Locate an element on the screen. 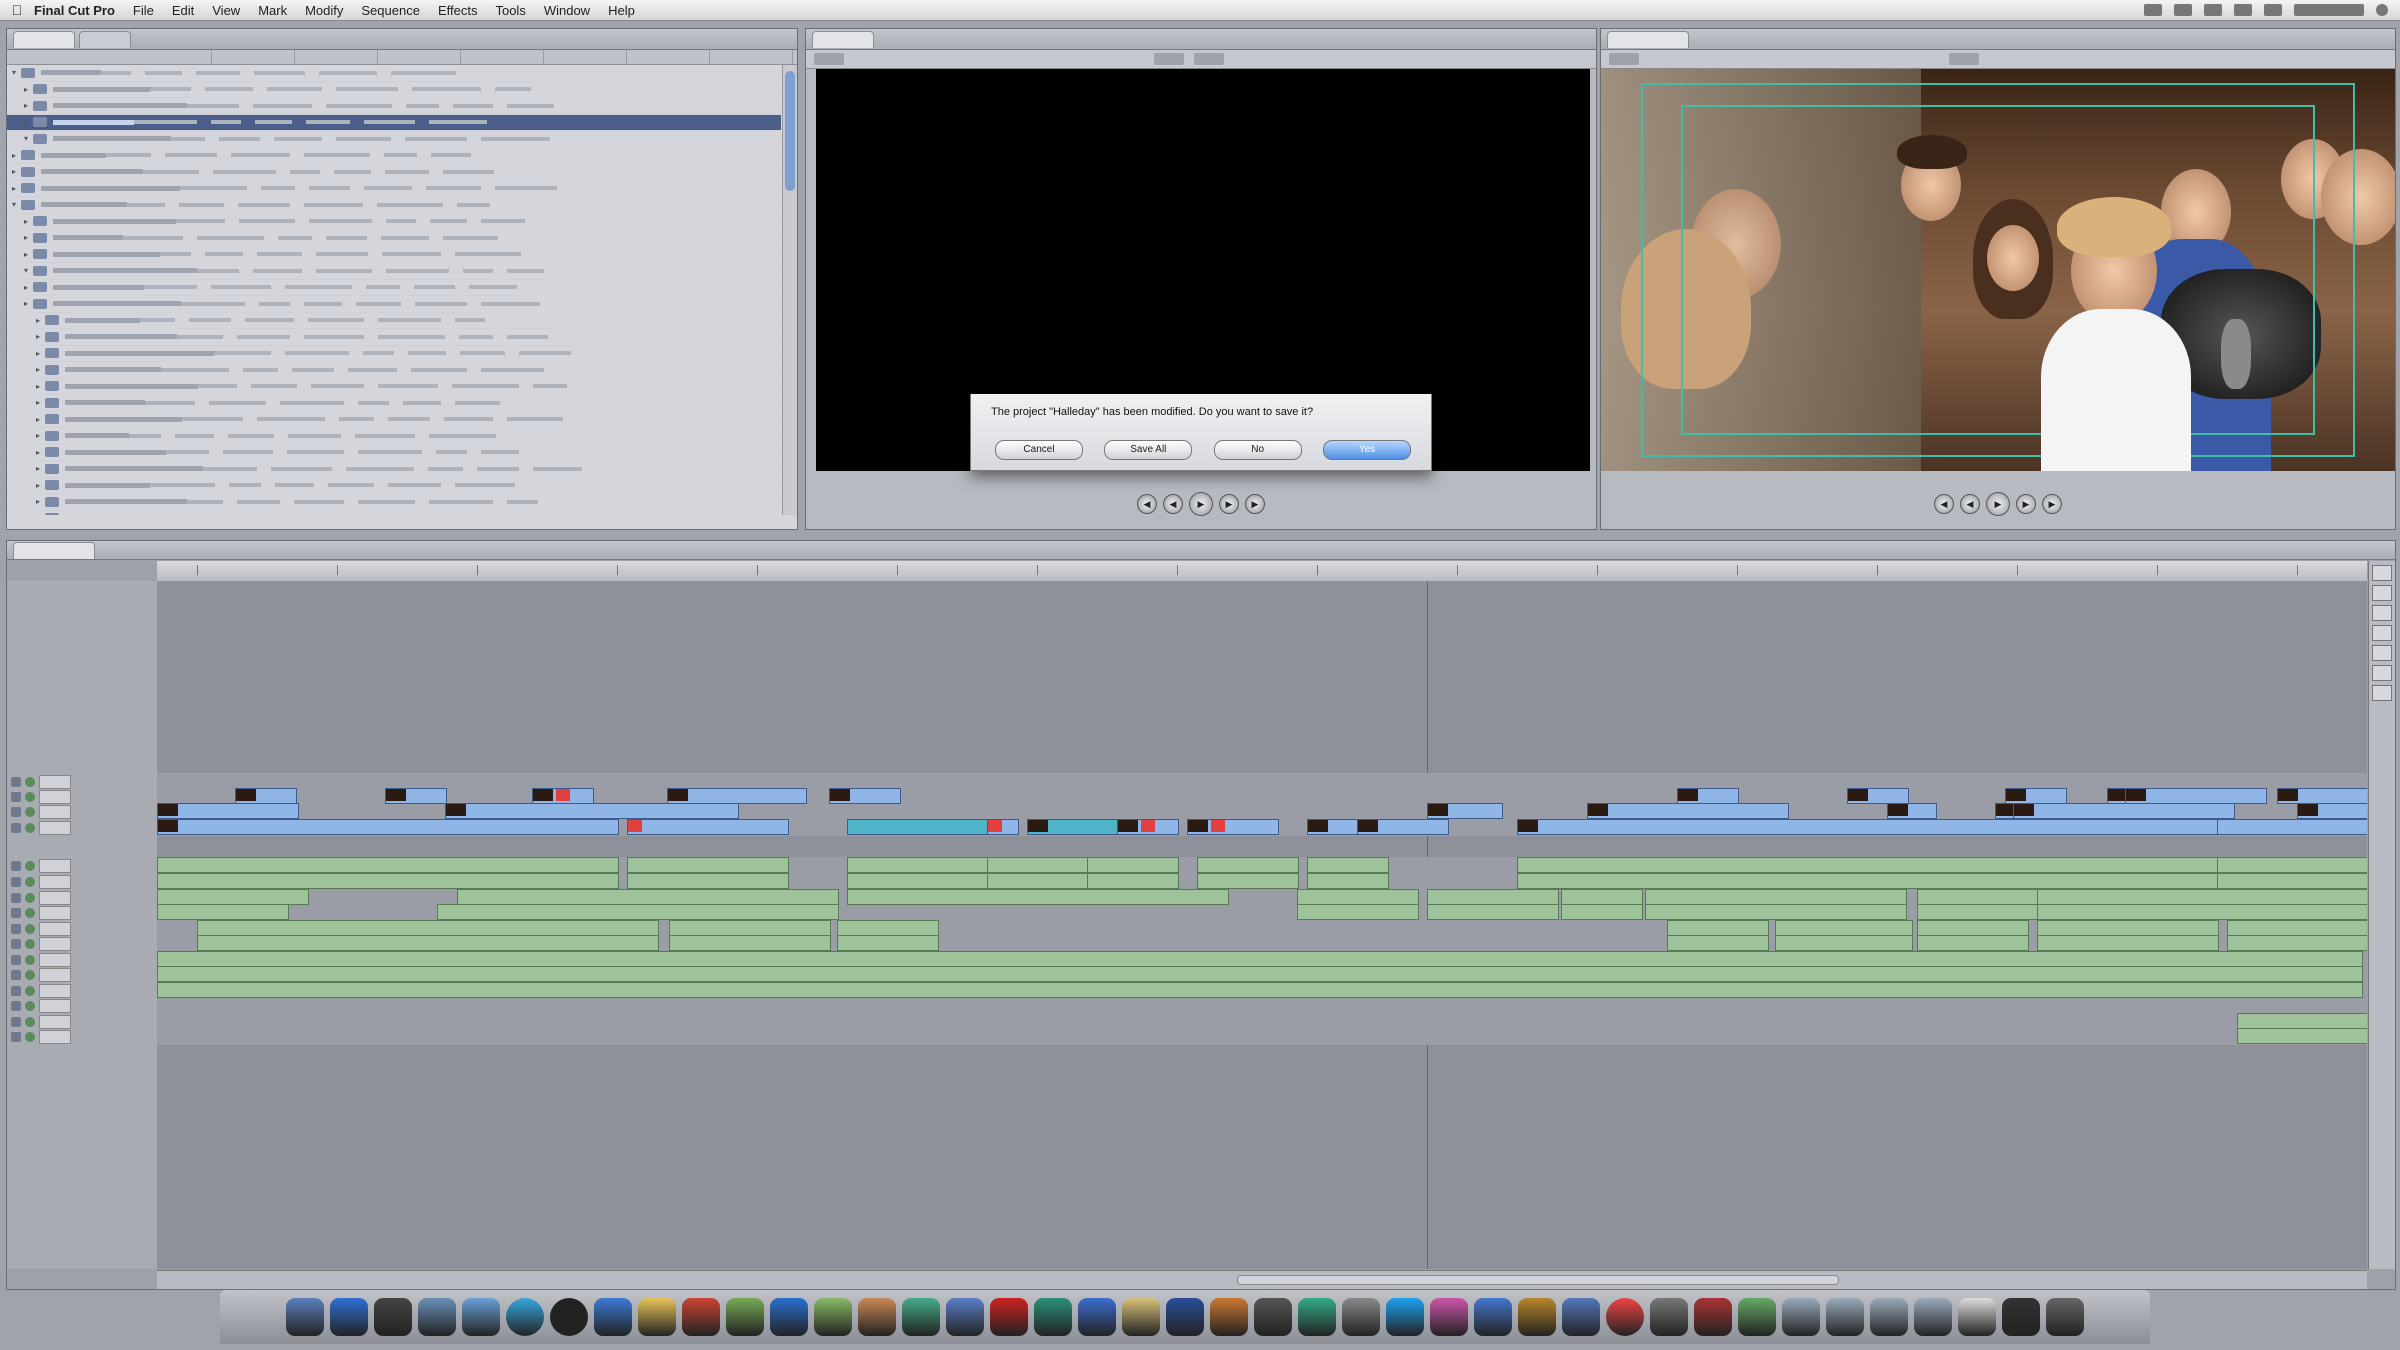 The width and height of the screenshot is (2400, 1350). next-edit-icon: ▶ is located at coordinates (2052, 504).